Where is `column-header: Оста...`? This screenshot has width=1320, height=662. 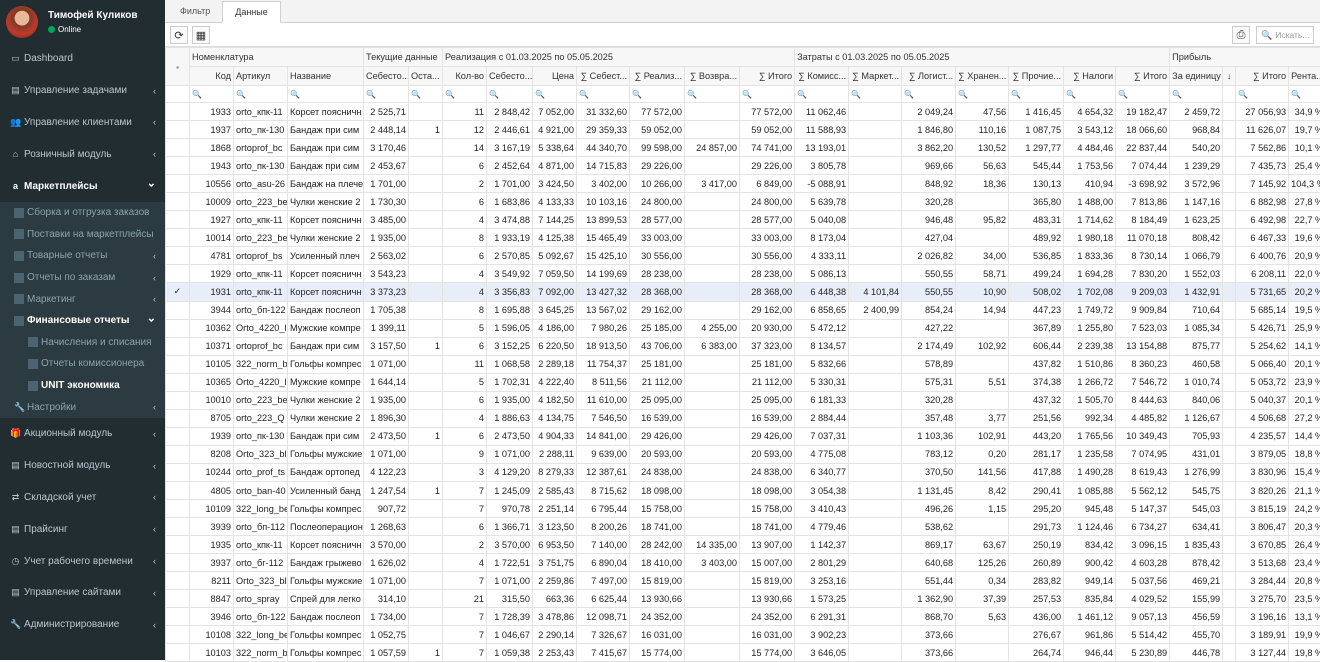 column-header: Оста... is located at coordinates (426, 76).